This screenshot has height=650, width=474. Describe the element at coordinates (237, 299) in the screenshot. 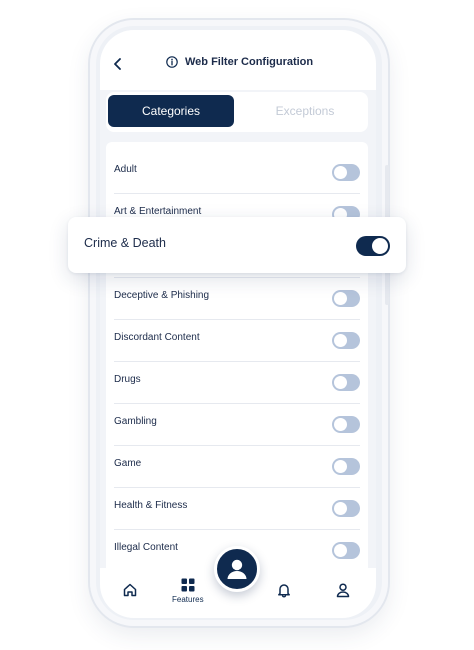

I see `category-row-deceptive-phishing: Deceptive & Phishing` at that location.